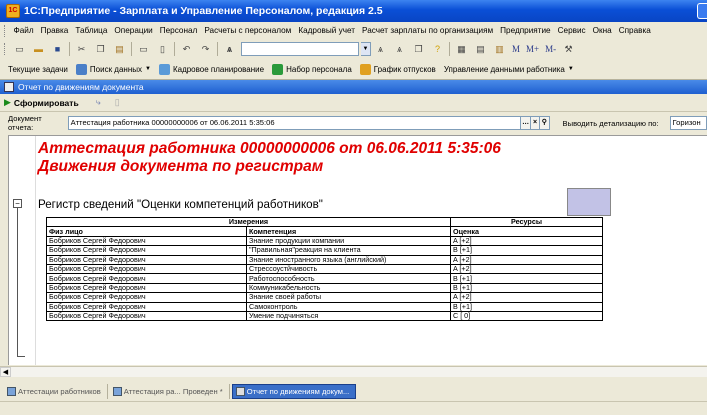 The width and height of the screenshot is (707, 415). I want to click on new-icon: ▭, so click(19, 49).